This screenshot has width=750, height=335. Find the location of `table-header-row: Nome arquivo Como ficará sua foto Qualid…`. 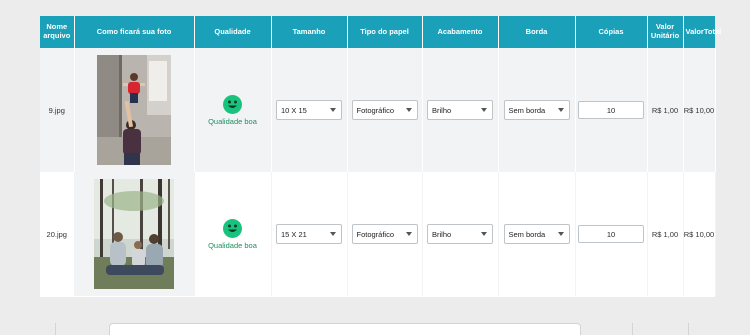

table-header-row: Nome arquivo Como ficará sua foto Qualid… is located at coordinates (380, 32).